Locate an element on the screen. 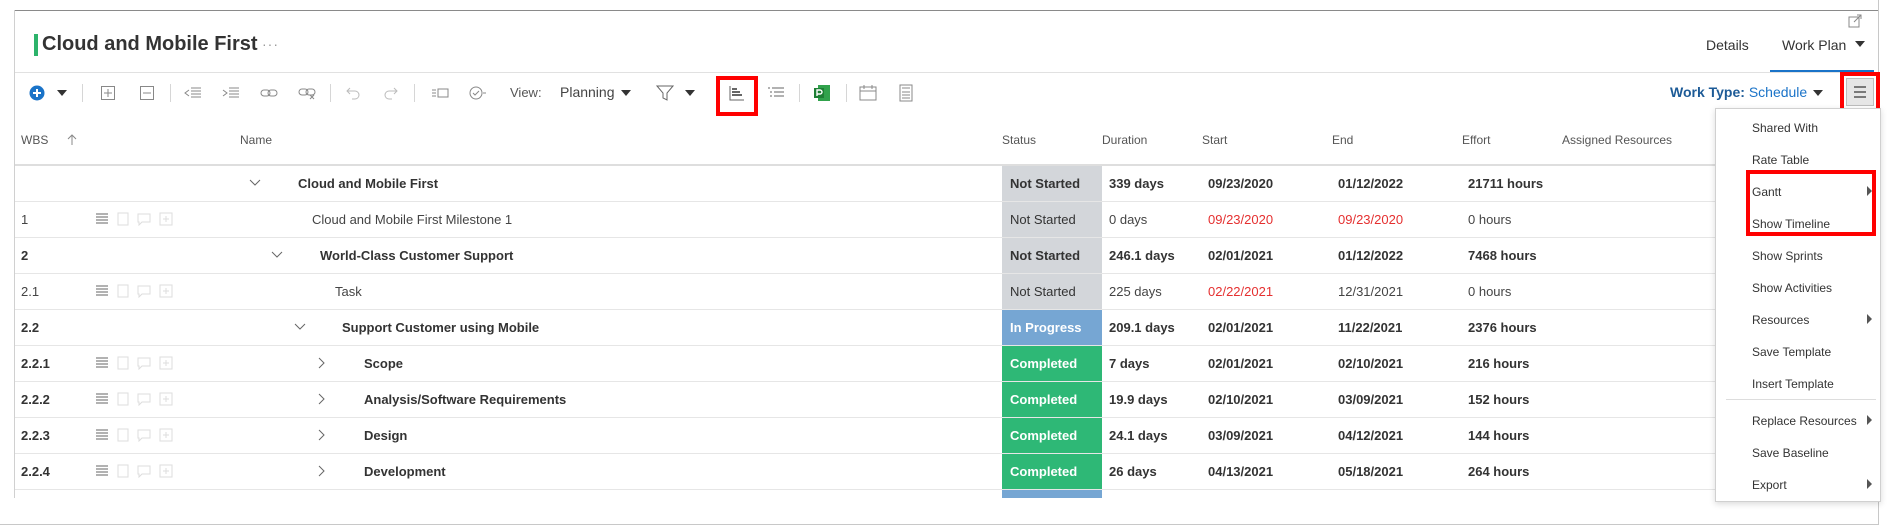 This screenshot has height=530, width=1894. add-dropdown-button is located at coordinates (62, 93).